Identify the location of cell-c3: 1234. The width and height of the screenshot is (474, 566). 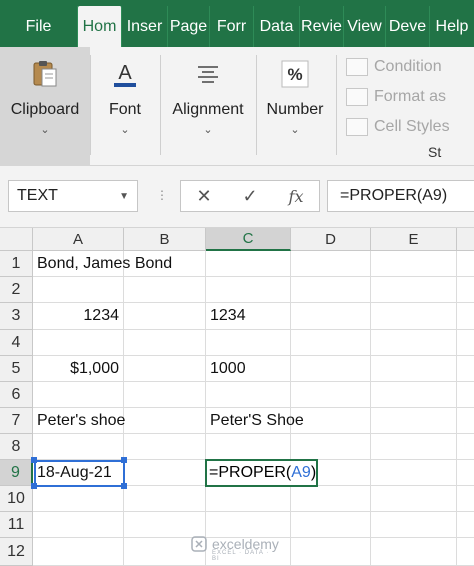
(248, 316).